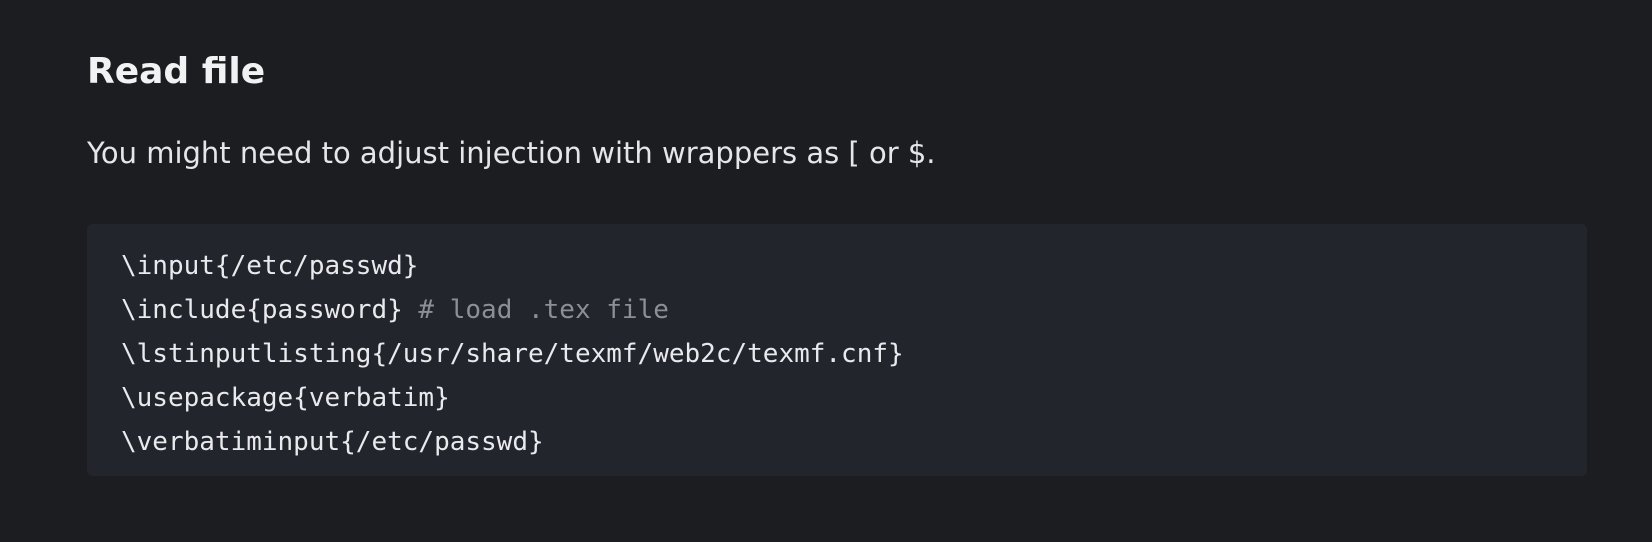  Describe the element at coordinates (332, 442) in the screenshot. I see `code-text: \verbatiminput{/etc/passwd}` at that location.